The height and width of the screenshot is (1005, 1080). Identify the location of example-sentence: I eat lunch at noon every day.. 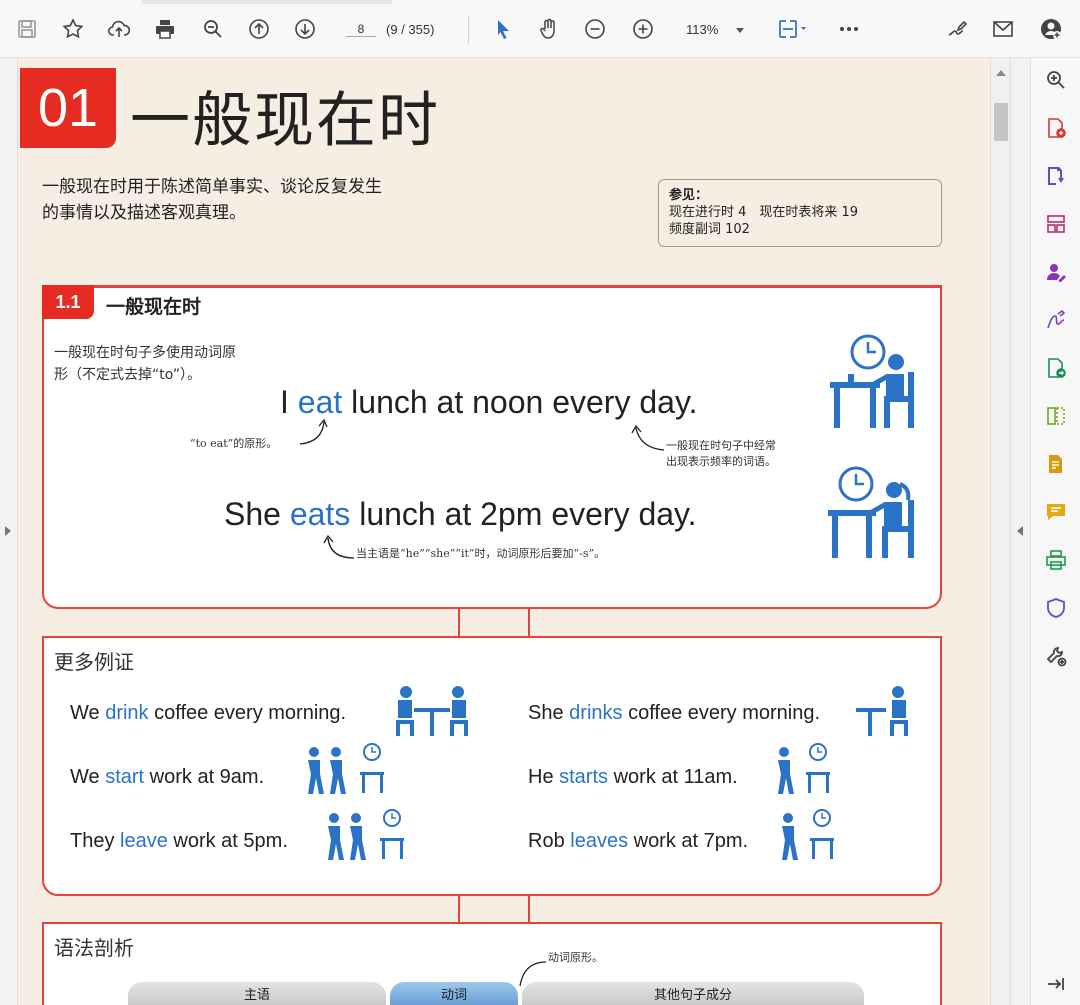
(488, 402).